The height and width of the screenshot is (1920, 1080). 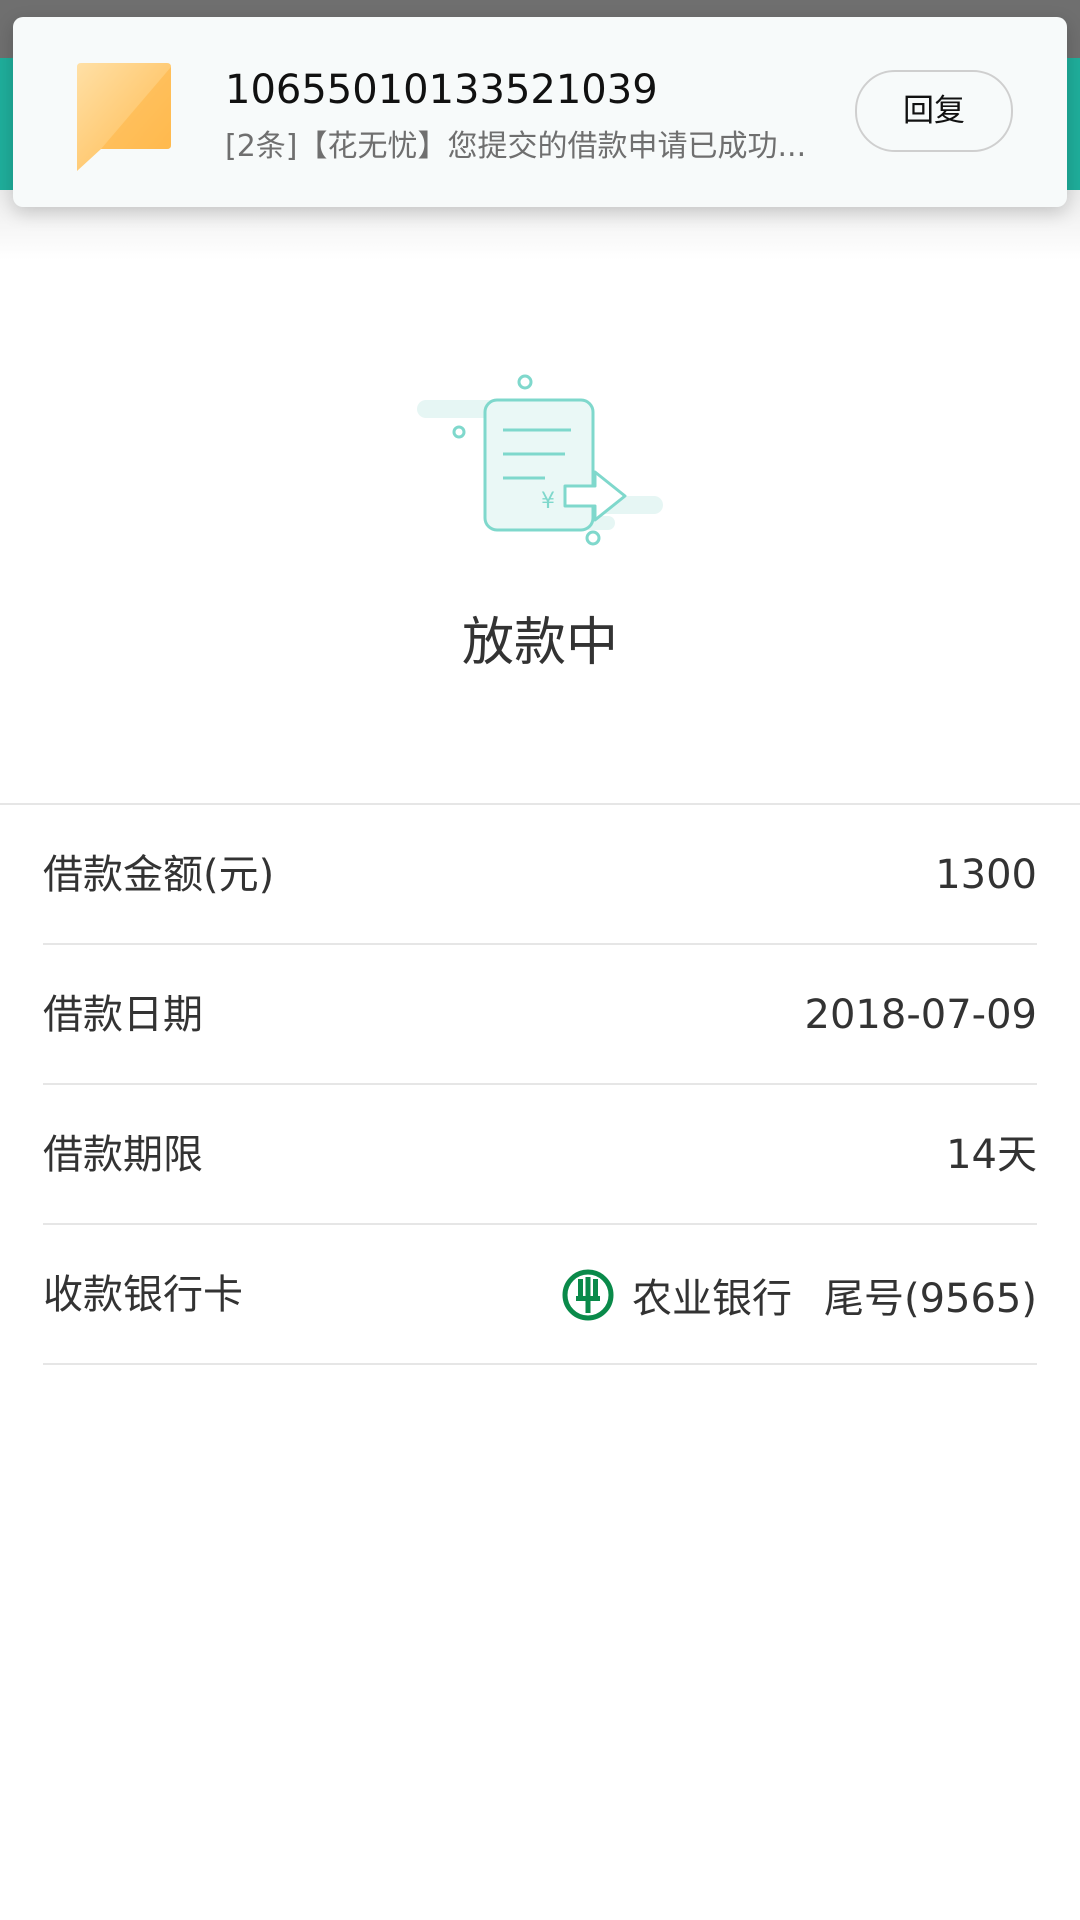 I want to click on loan-disbursing-icon: ¥, so click(x=540, y=460).